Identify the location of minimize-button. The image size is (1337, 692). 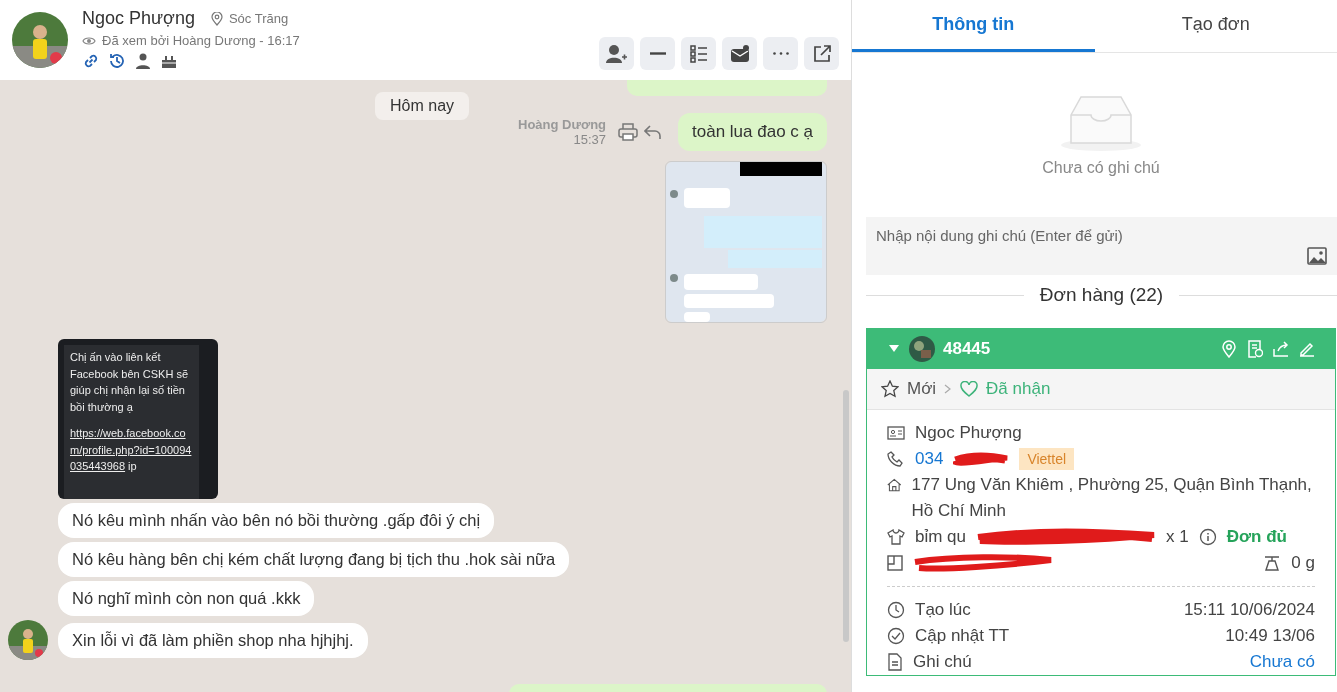
(657, 53).